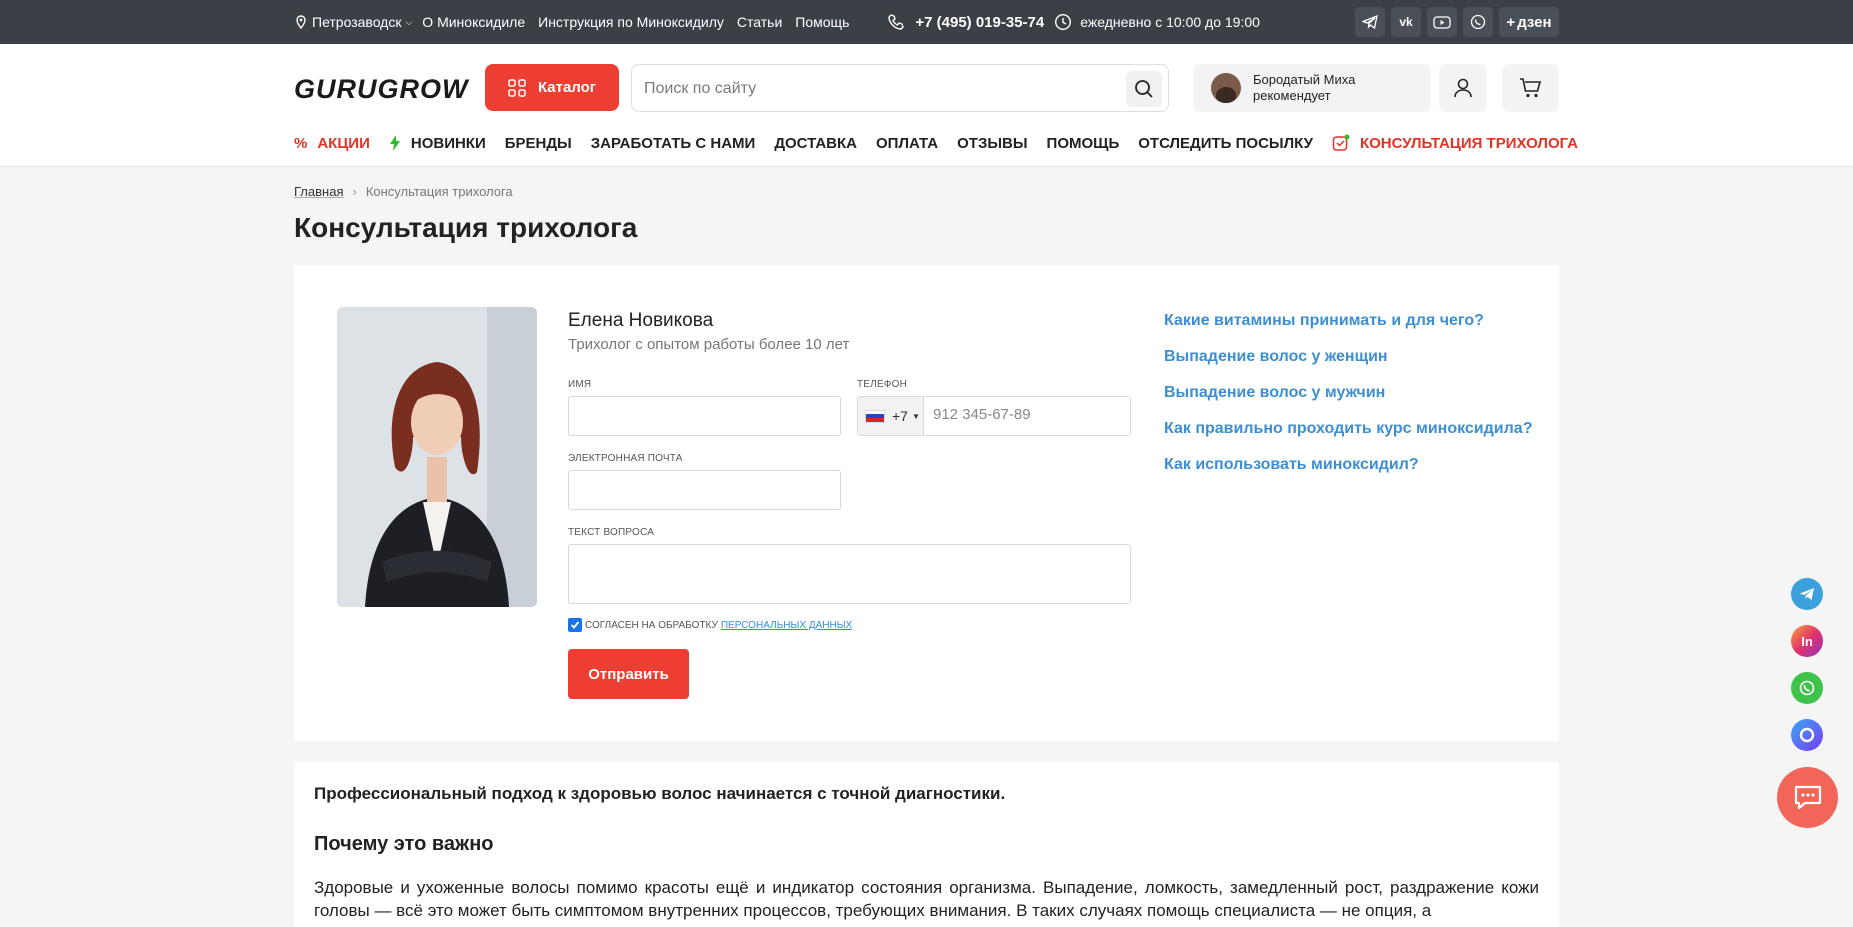 Image resolution: width=1853 pixels, height=927 pixels. Describe the element at coordinates (651, 625) in the screenshot. I see `consent-text: СОГЛАСЕН НА ОБРАБОТКУ` at that location.